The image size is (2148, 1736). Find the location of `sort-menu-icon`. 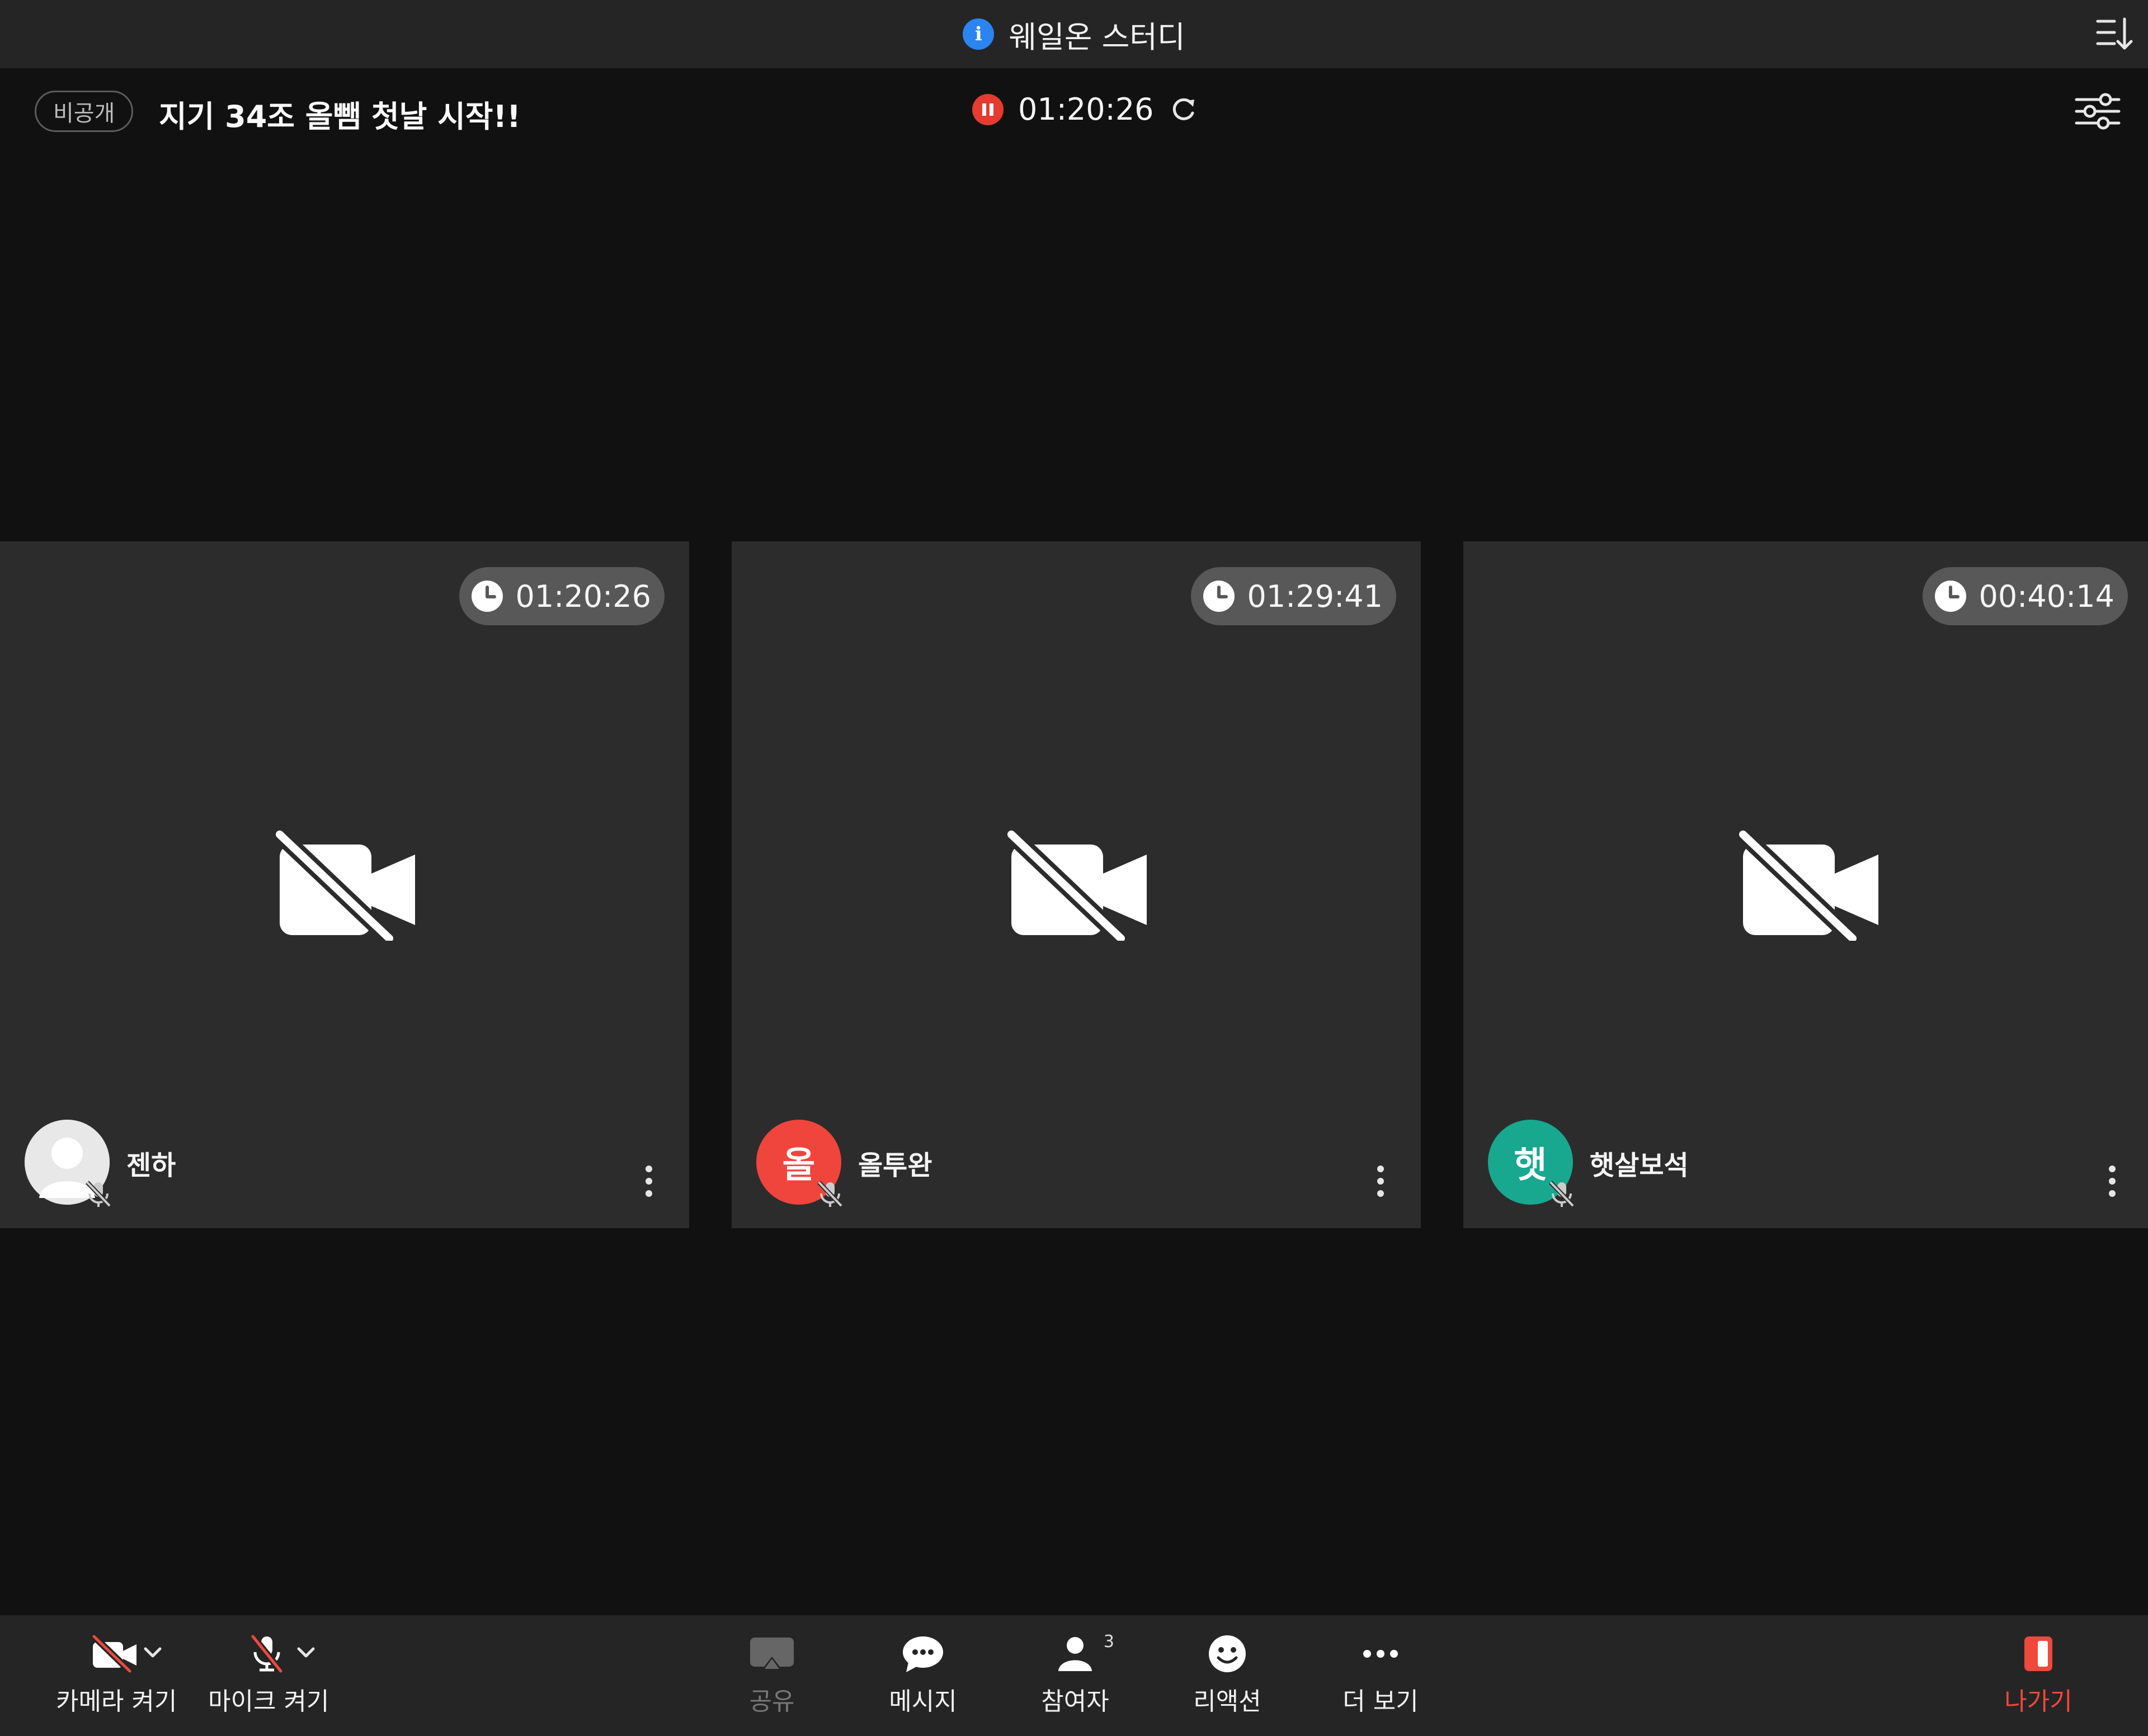

sort-menu-icon is located at coordinates (2115, 34).